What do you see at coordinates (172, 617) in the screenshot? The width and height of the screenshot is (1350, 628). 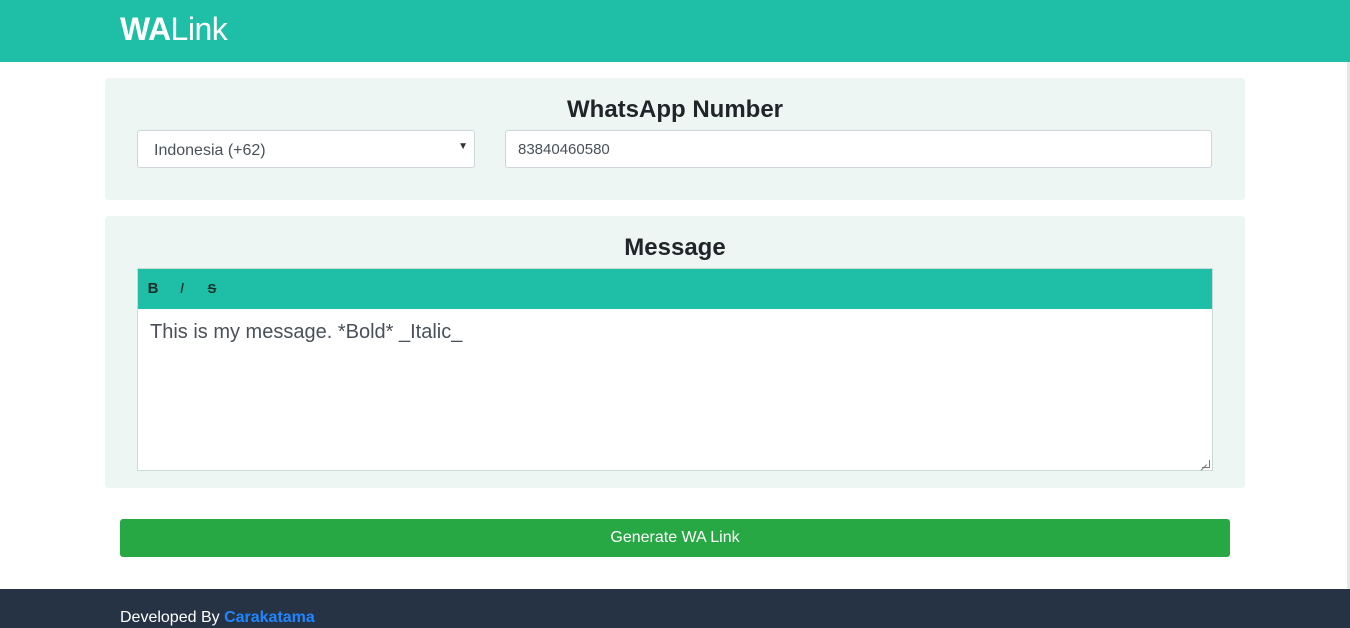 I see `footer-prefix: Developed By` at bounding box center [172, 617].